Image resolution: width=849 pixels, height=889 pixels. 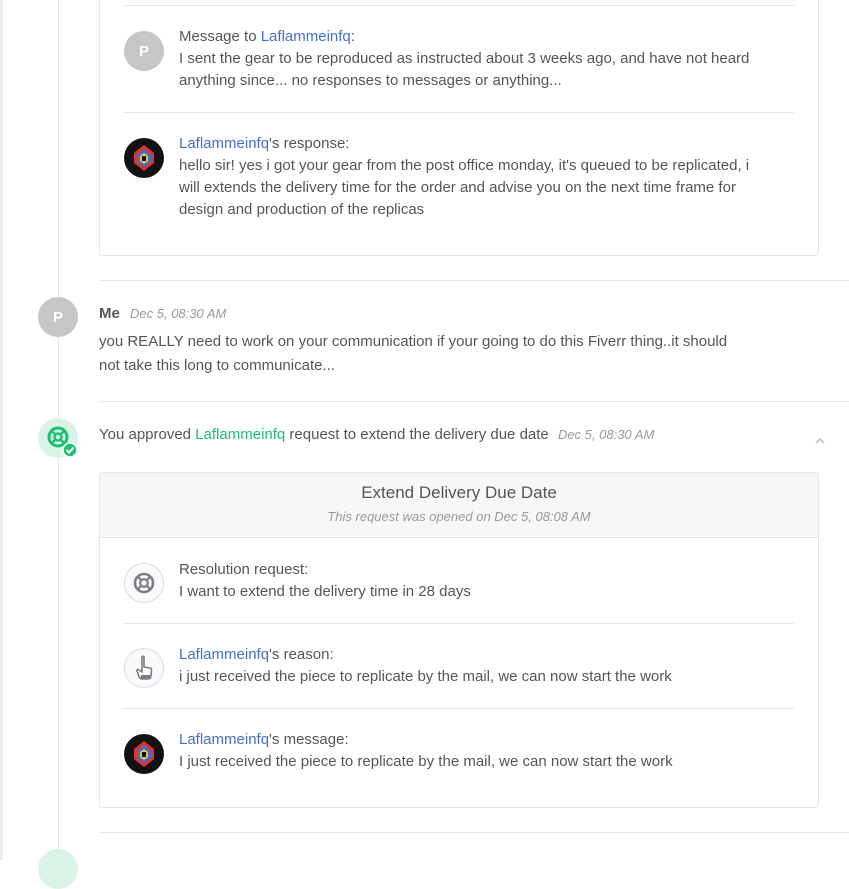 I want to click on response-label: 's response:, so click(x=309, y=143).